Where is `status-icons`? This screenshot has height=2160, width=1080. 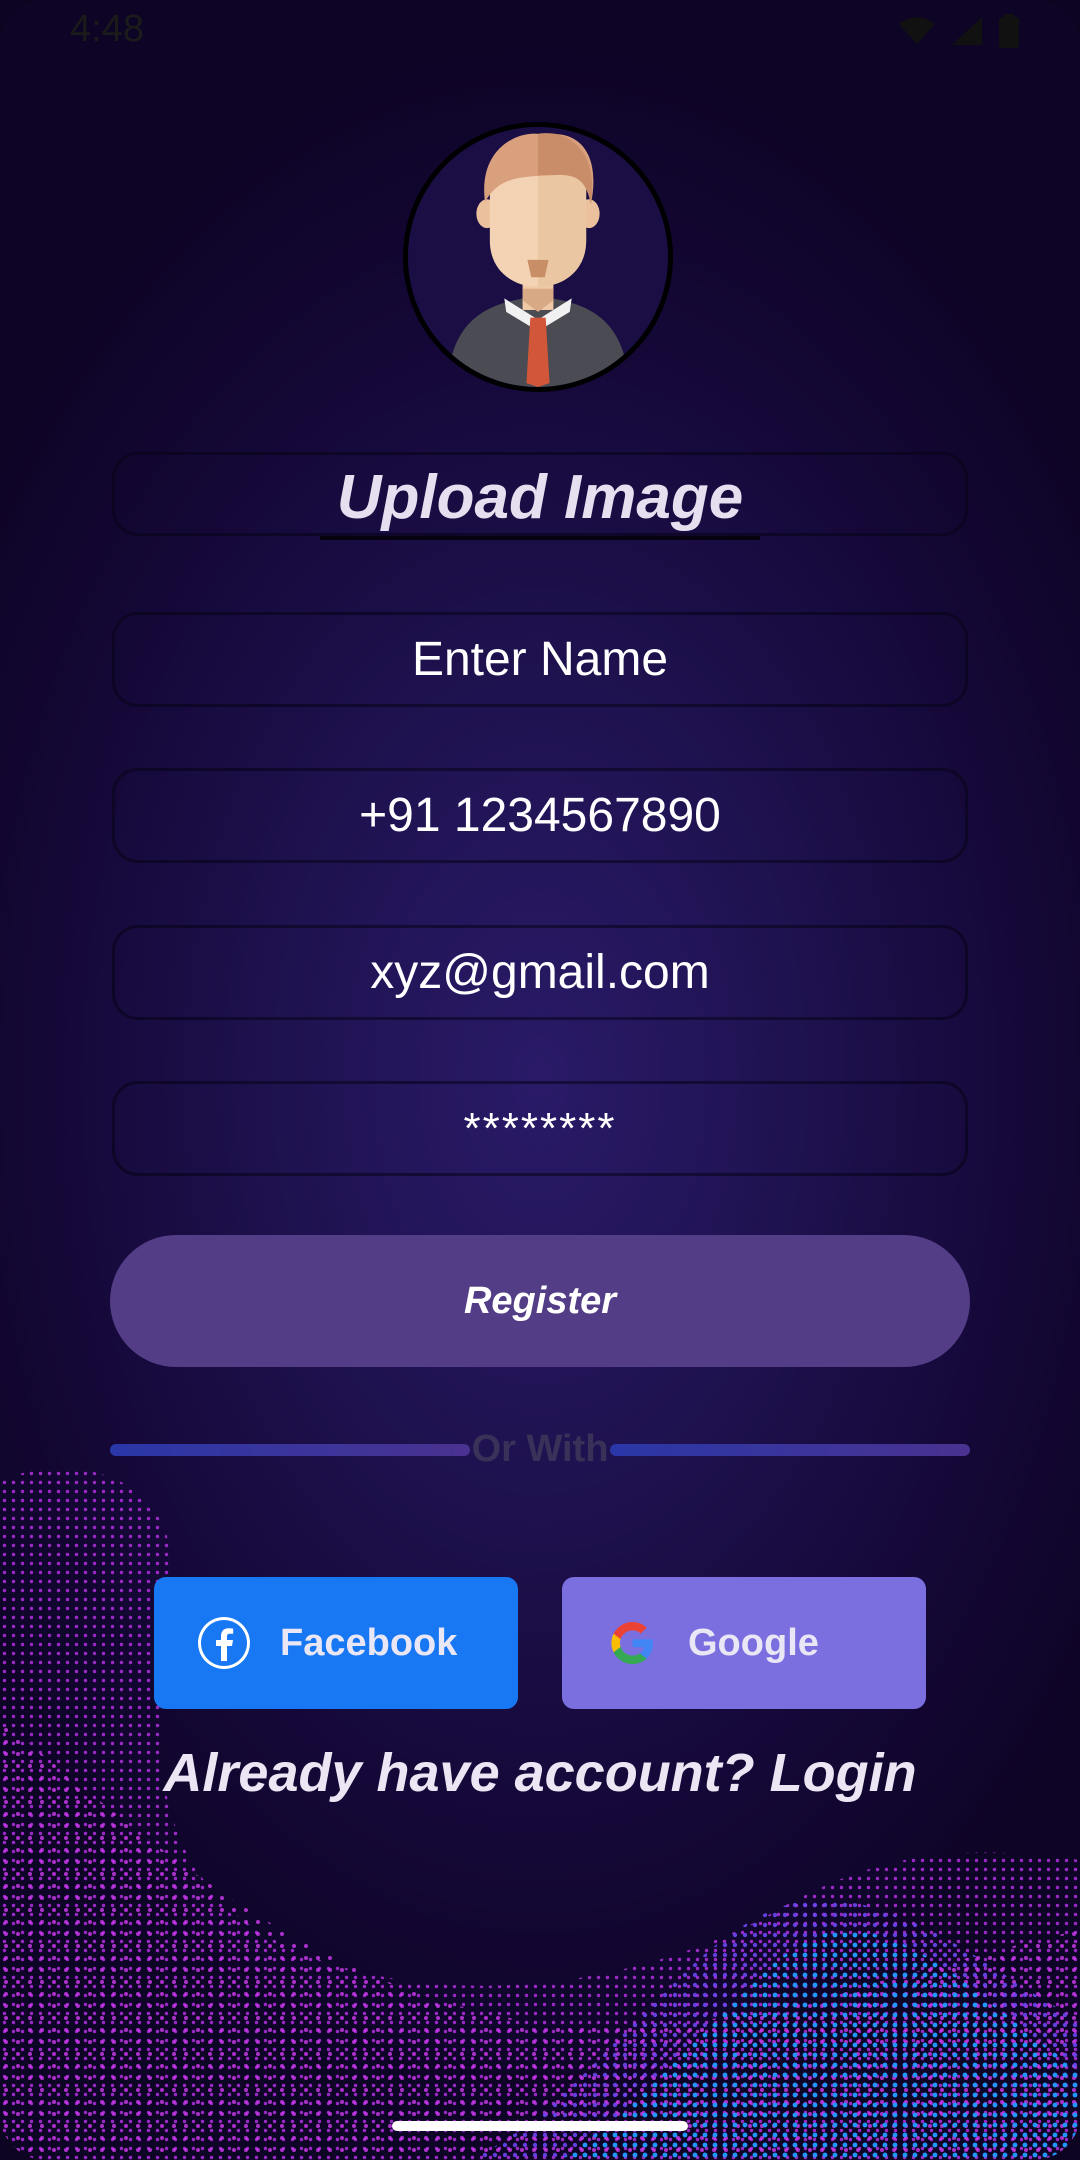 status-icons is located at coordinates (959, 31).